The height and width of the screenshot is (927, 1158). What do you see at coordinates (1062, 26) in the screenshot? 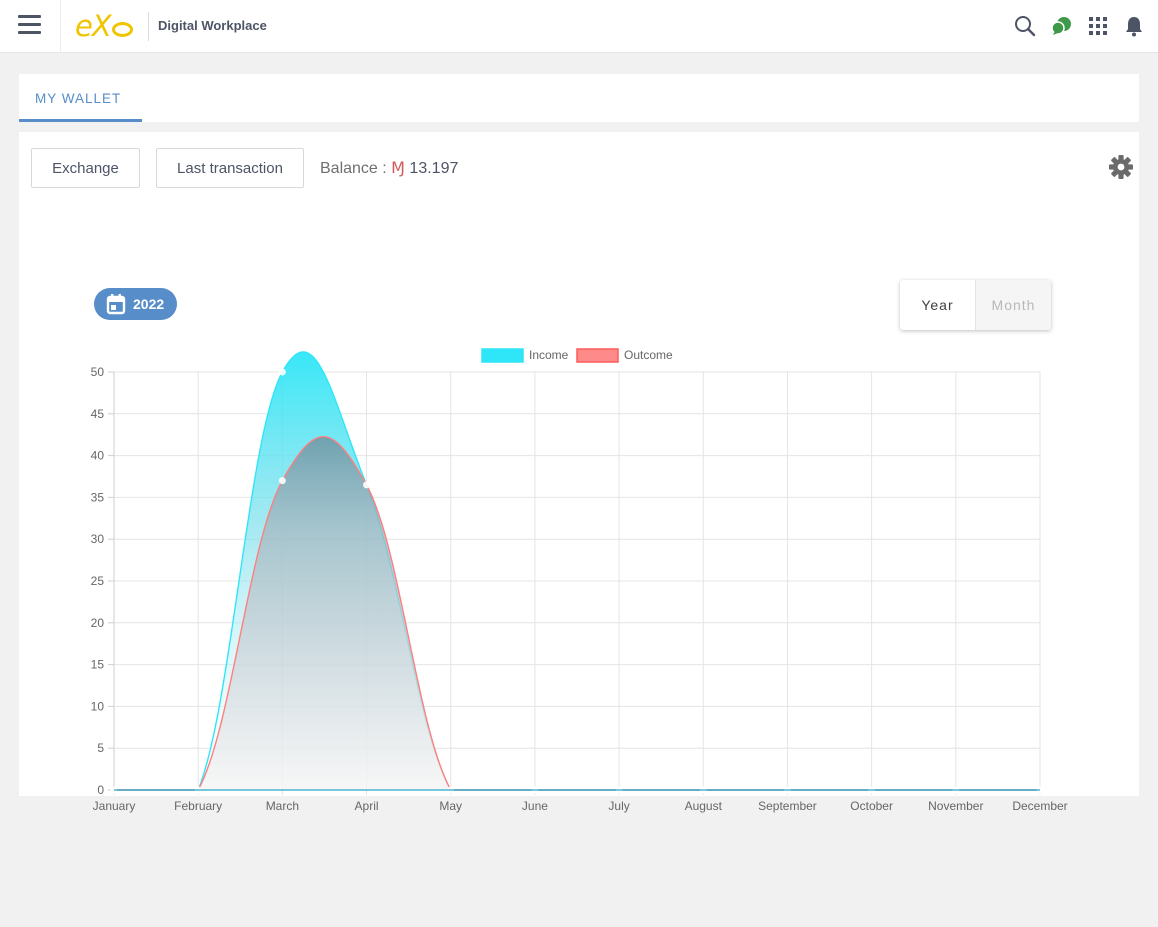
I see `chat-icon` at bounding box center [1062, 26].